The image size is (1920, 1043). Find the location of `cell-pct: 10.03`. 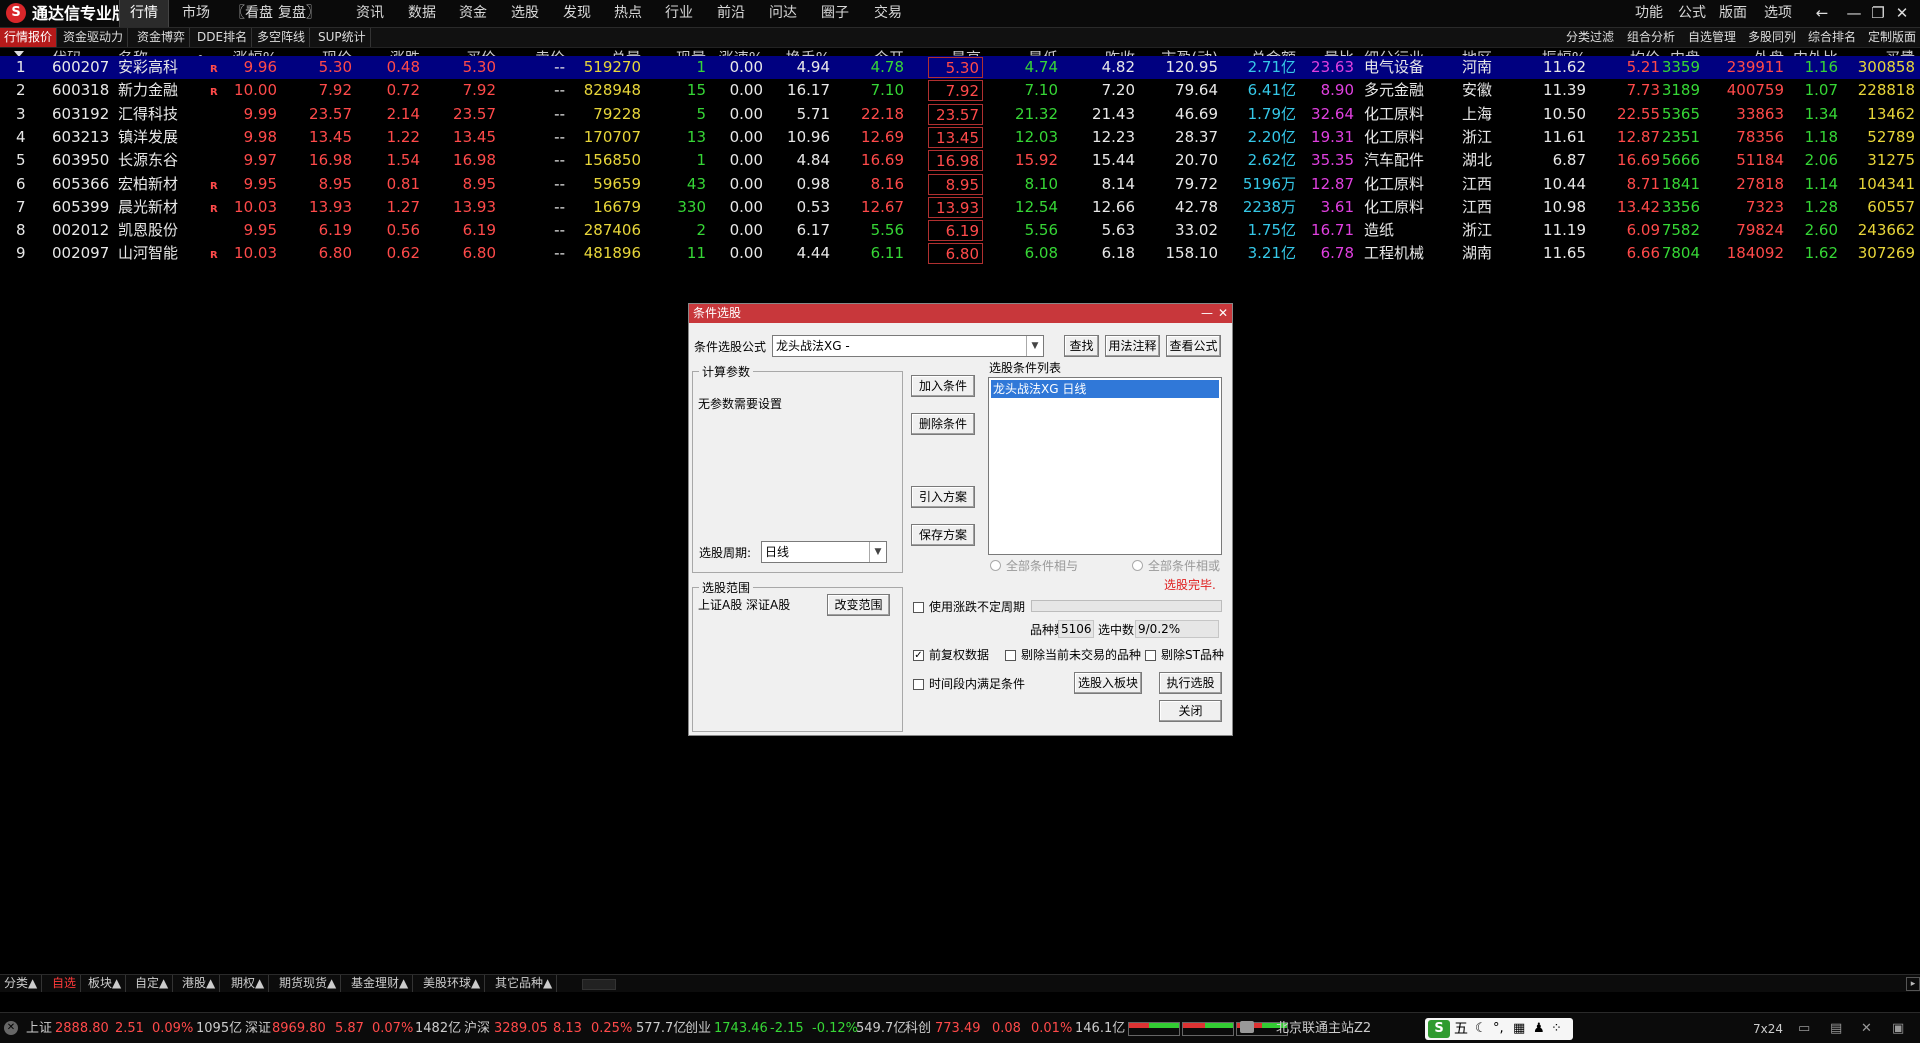

cell-pct: 10.03 is located at coordinates (255, 206).